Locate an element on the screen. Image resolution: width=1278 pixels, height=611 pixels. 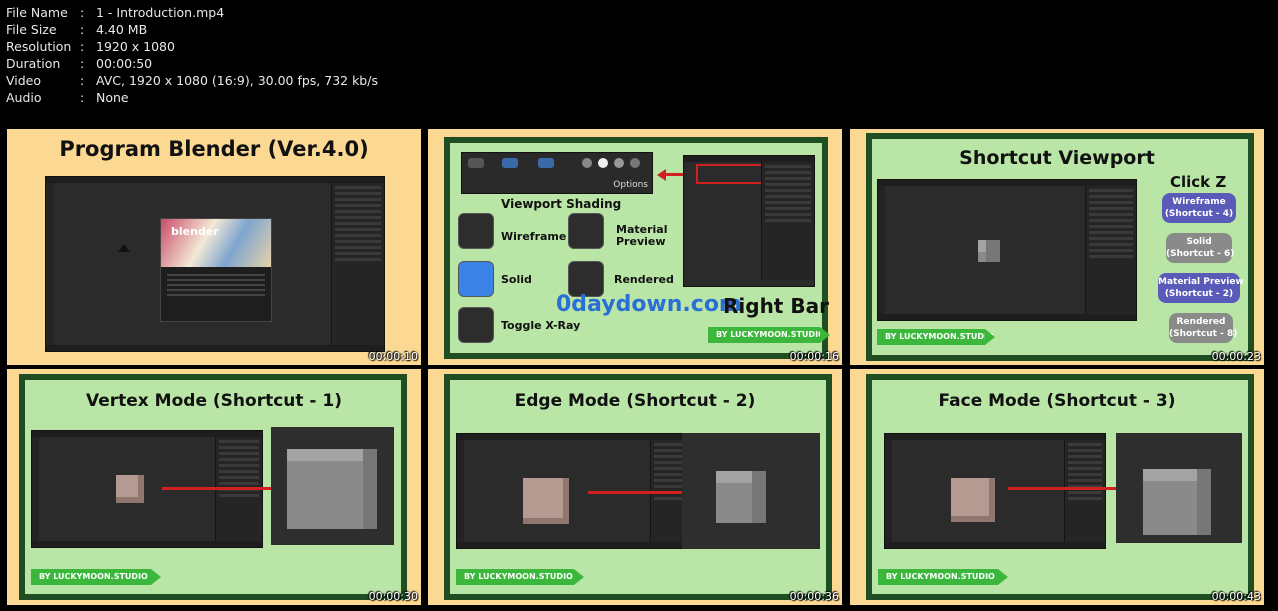
timestamp: 00:00:16 is located at coordinates (814, 356).